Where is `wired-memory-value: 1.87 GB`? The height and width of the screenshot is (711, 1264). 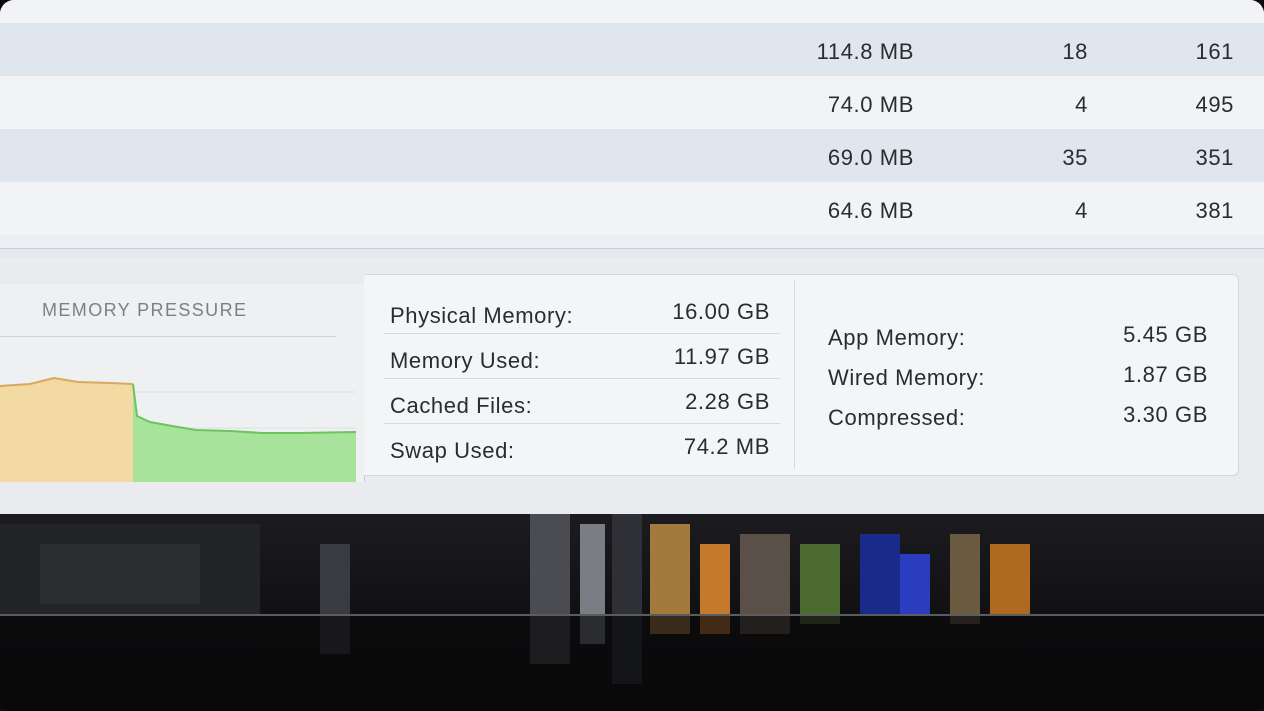
wired-memory-value: 1.87 GB is located at coordinates (1165, 374).